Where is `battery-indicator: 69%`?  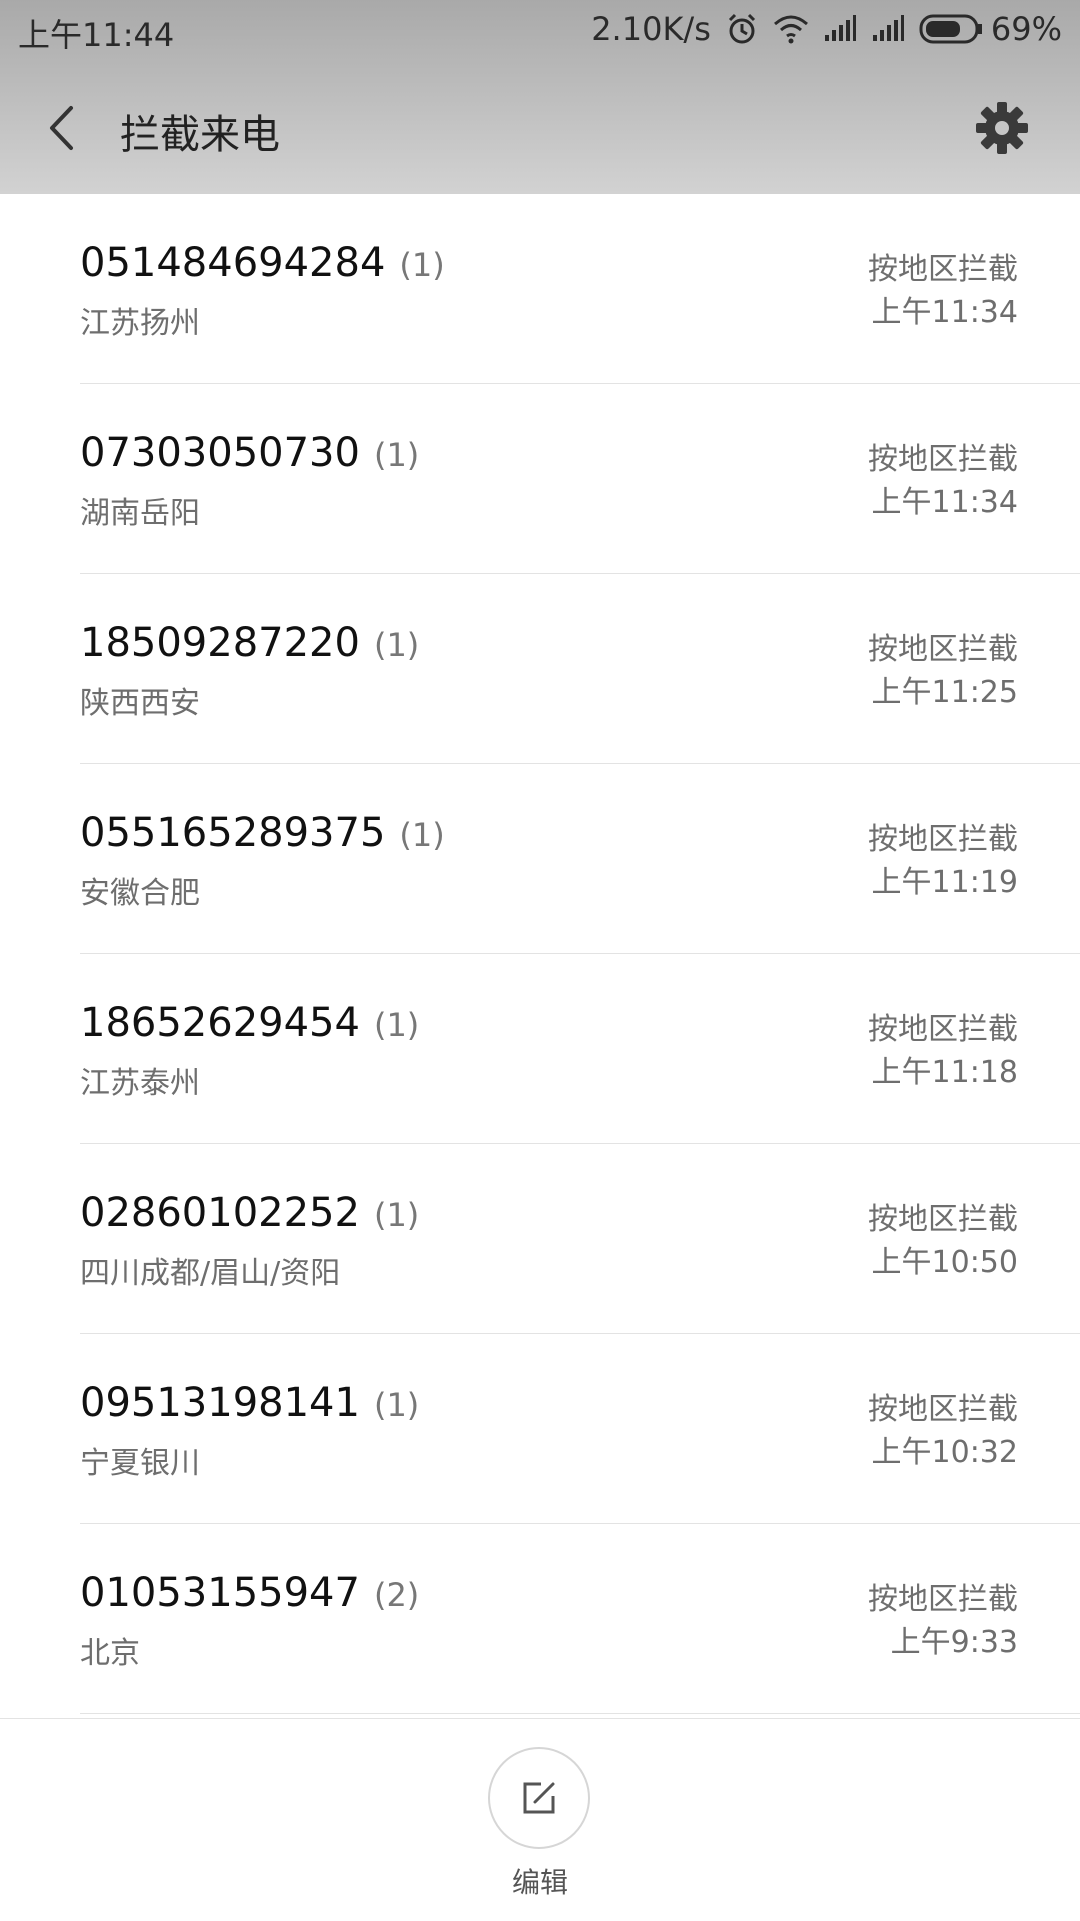
battery-indicator: 69% is located at coordinates (990, 29).